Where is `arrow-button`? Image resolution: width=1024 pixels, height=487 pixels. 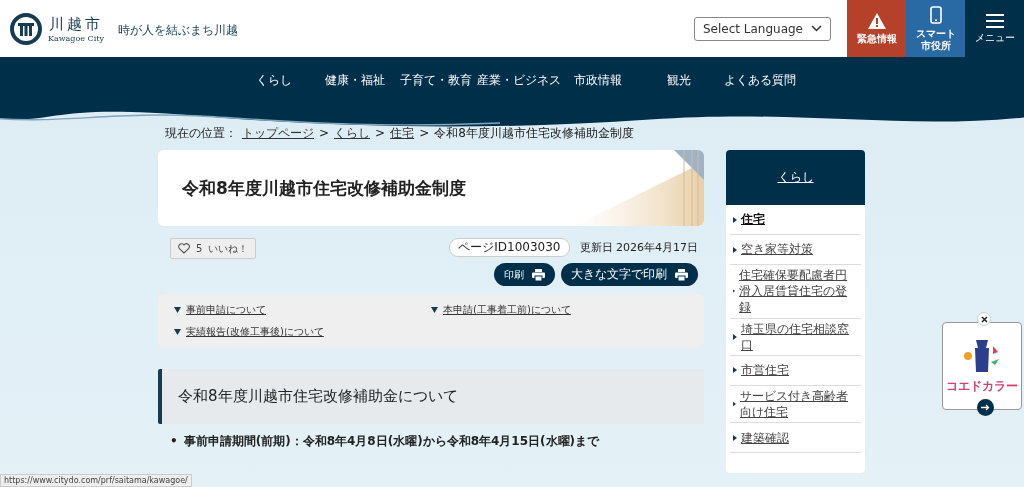 arrow-button is located at coordinates (985, 407).